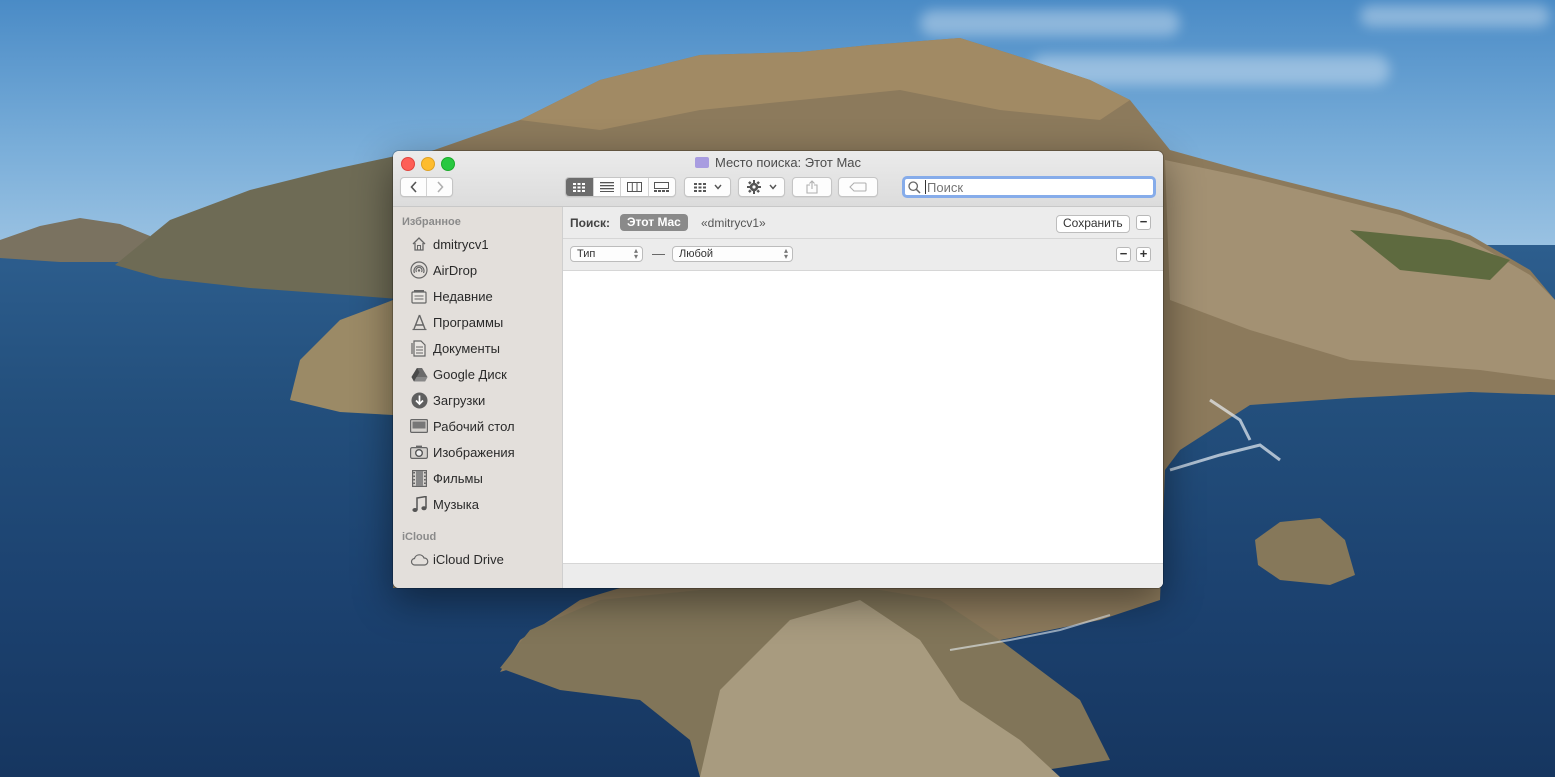 The width and height of the screenshot is (1555, 777). I want to click on forward-button, so click(439, 187).